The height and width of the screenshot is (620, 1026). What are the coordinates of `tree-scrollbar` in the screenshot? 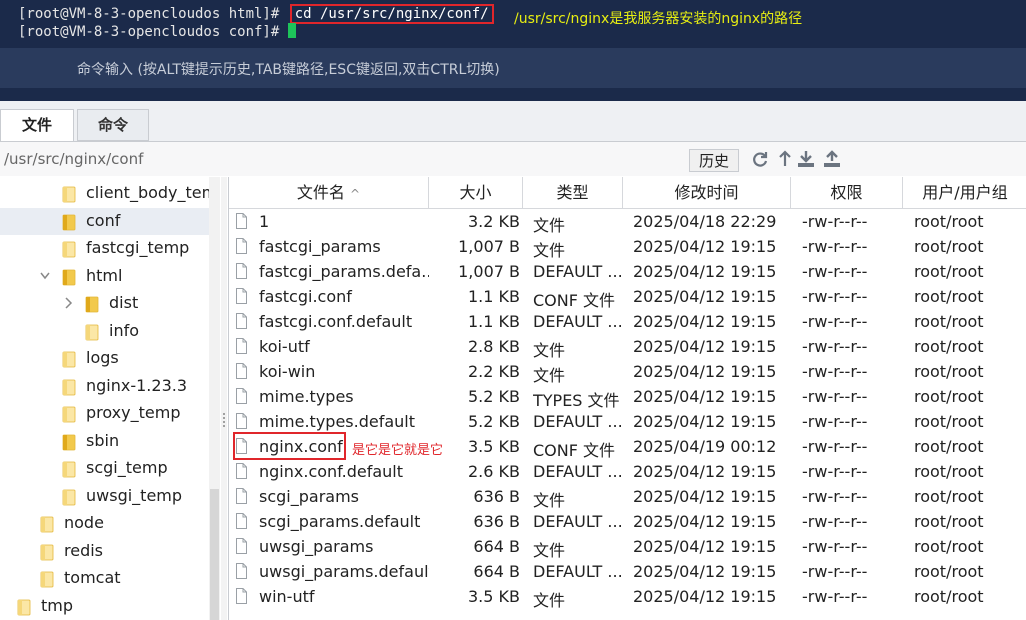 It's located at (214, 398).